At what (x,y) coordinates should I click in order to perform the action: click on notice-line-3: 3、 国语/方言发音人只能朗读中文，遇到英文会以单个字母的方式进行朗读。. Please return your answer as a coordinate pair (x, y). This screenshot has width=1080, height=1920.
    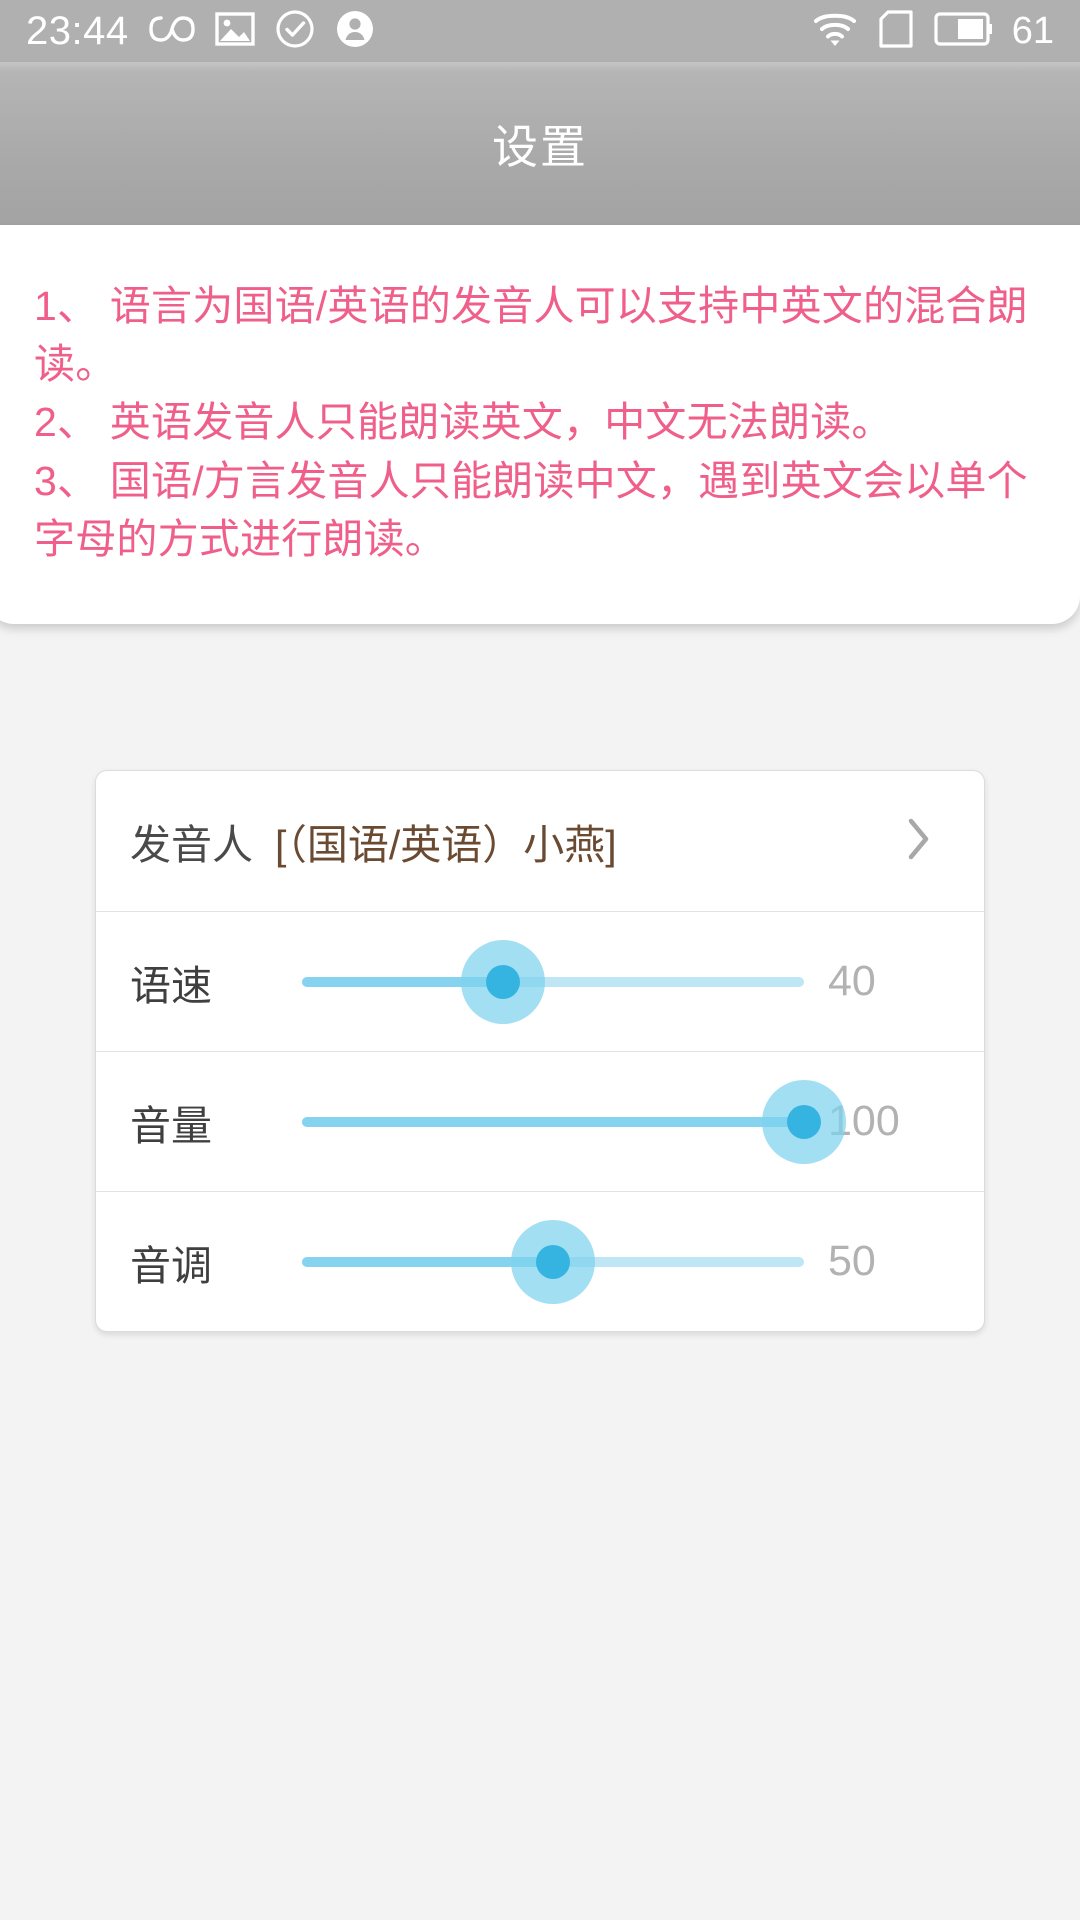
    Looking at the image, I should click on (531, 509).